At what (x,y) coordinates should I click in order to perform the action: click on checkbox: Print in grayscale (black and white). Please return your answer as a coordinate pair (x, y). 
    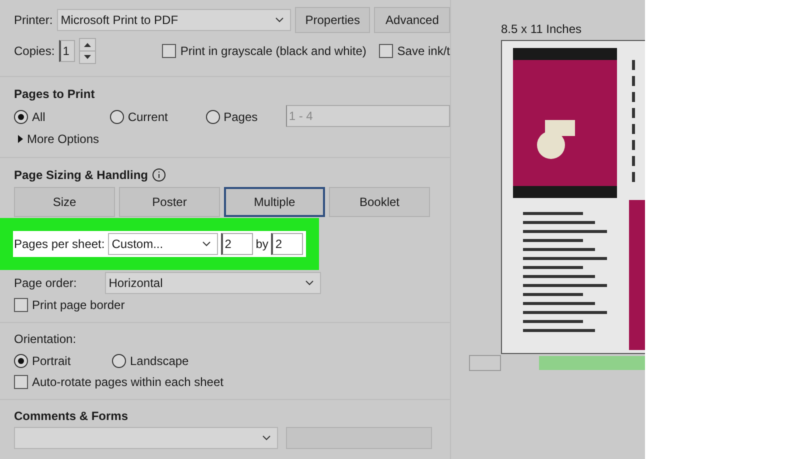
    Looking at the image, I should click on (264, 51).